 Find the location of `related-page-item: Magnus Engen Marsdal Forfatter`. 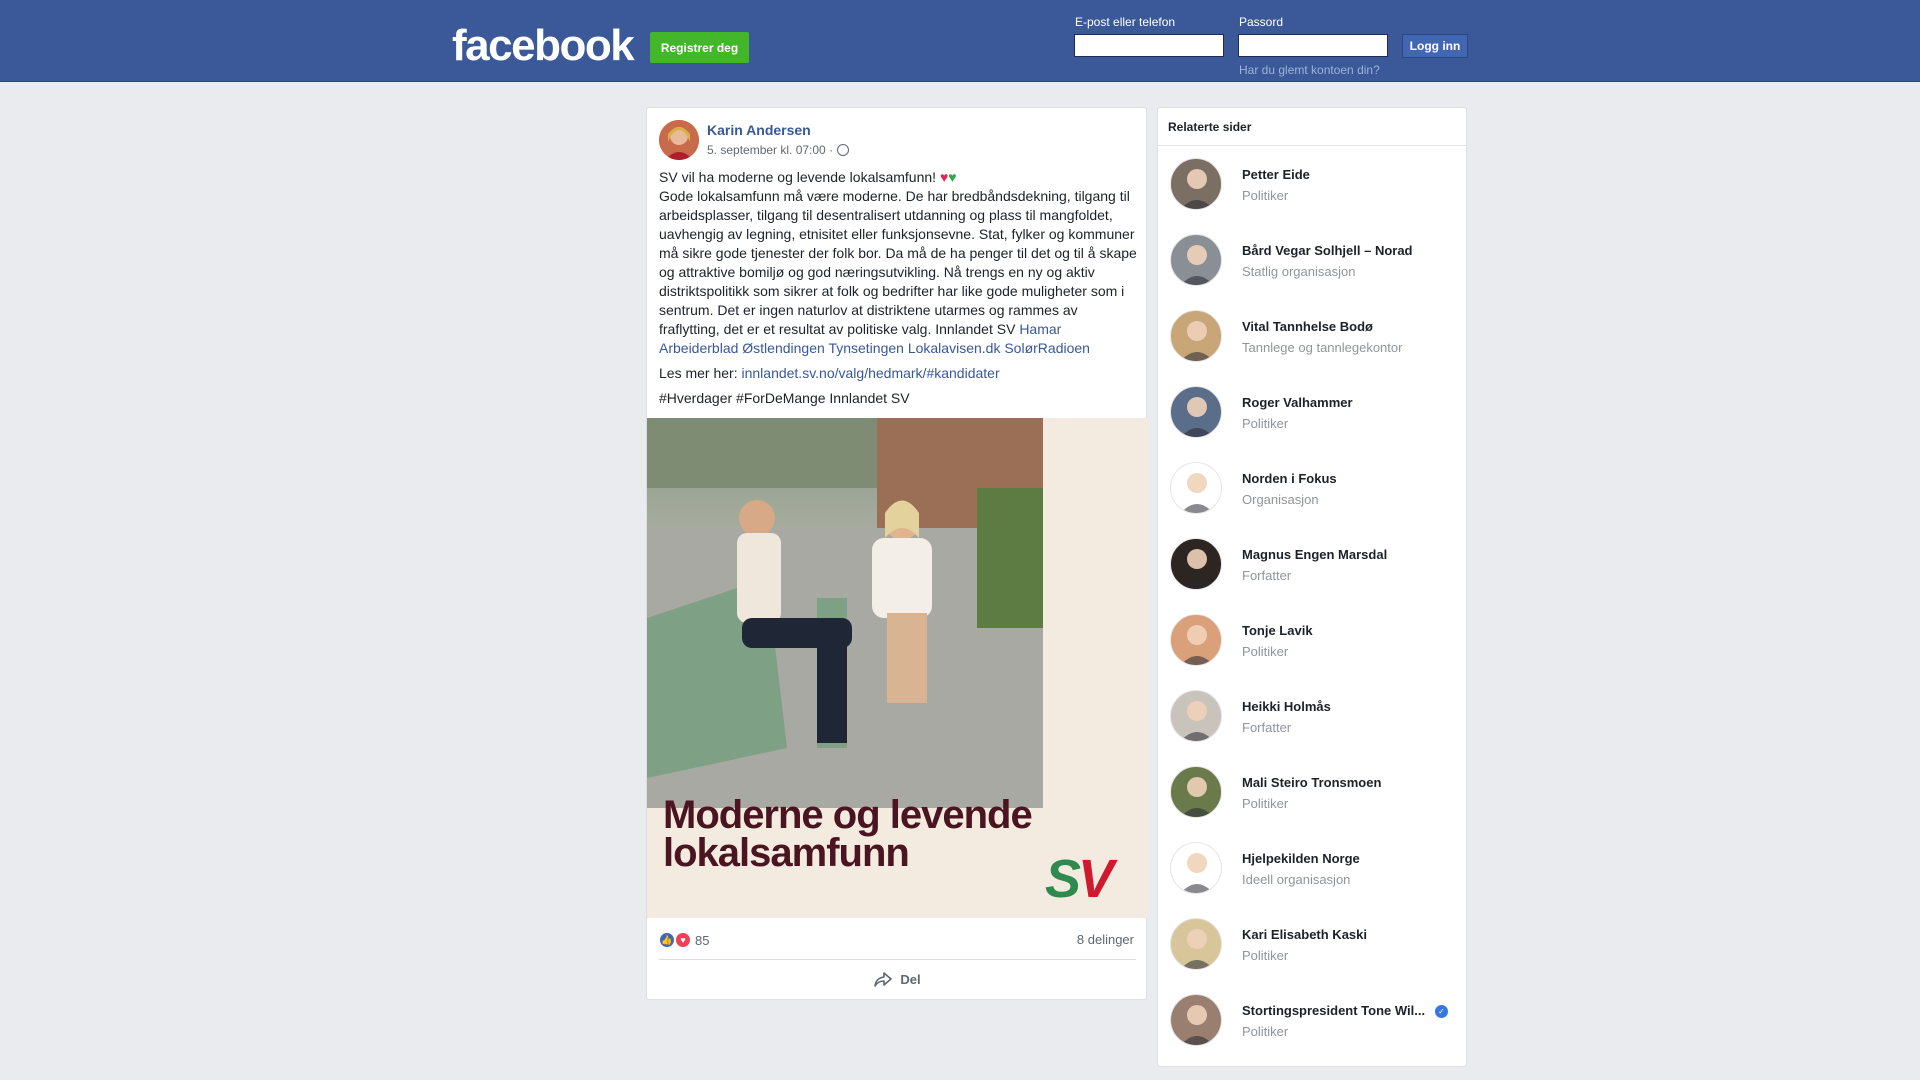

related-page-item: Magnus Engen Marsdal Forfatter is located at coordinates (1315, 566).